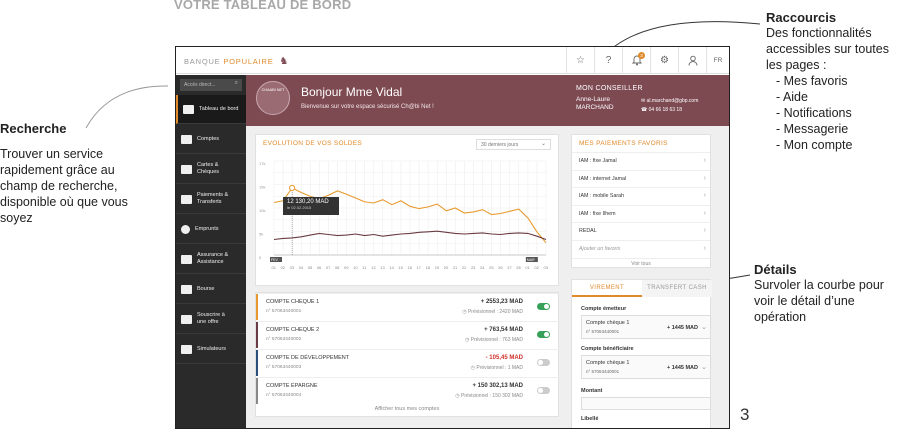  What do you see at coordinates (609, 88) in the screenshot?
I see `advisor-title: MON CONSEILLER` at bounding box center [609, 88].